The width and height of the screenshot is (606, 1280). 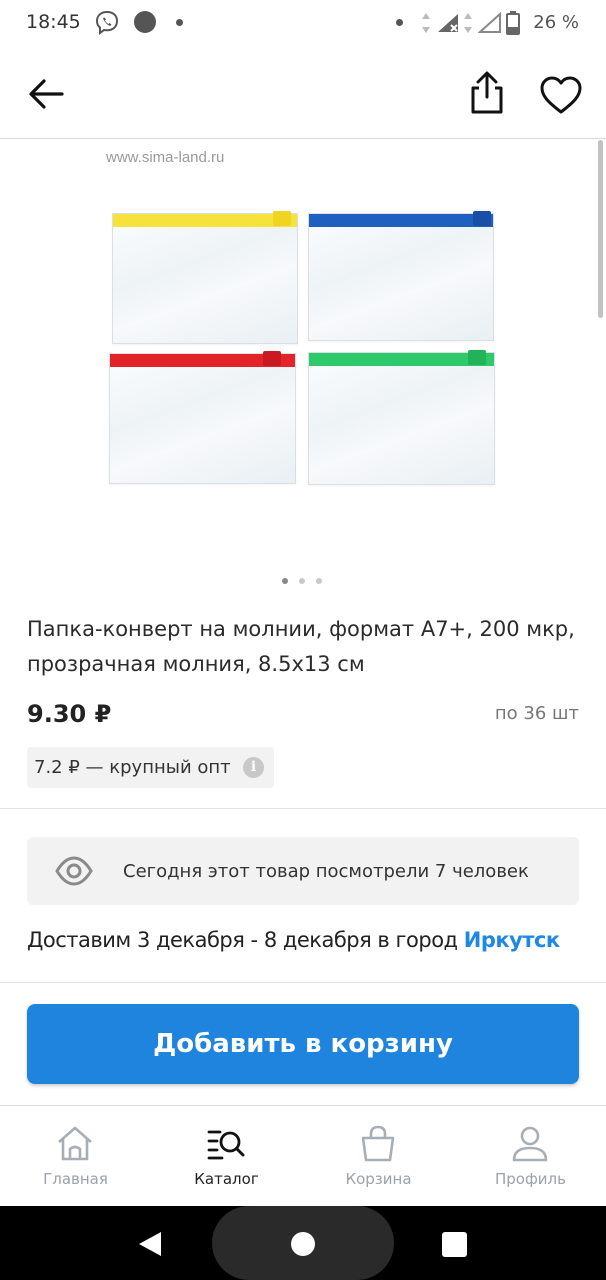 What do you see at coordinates (448, 23) in the screenshot?
I see `wifi-signal-icon` at bounding box center [448, 23].